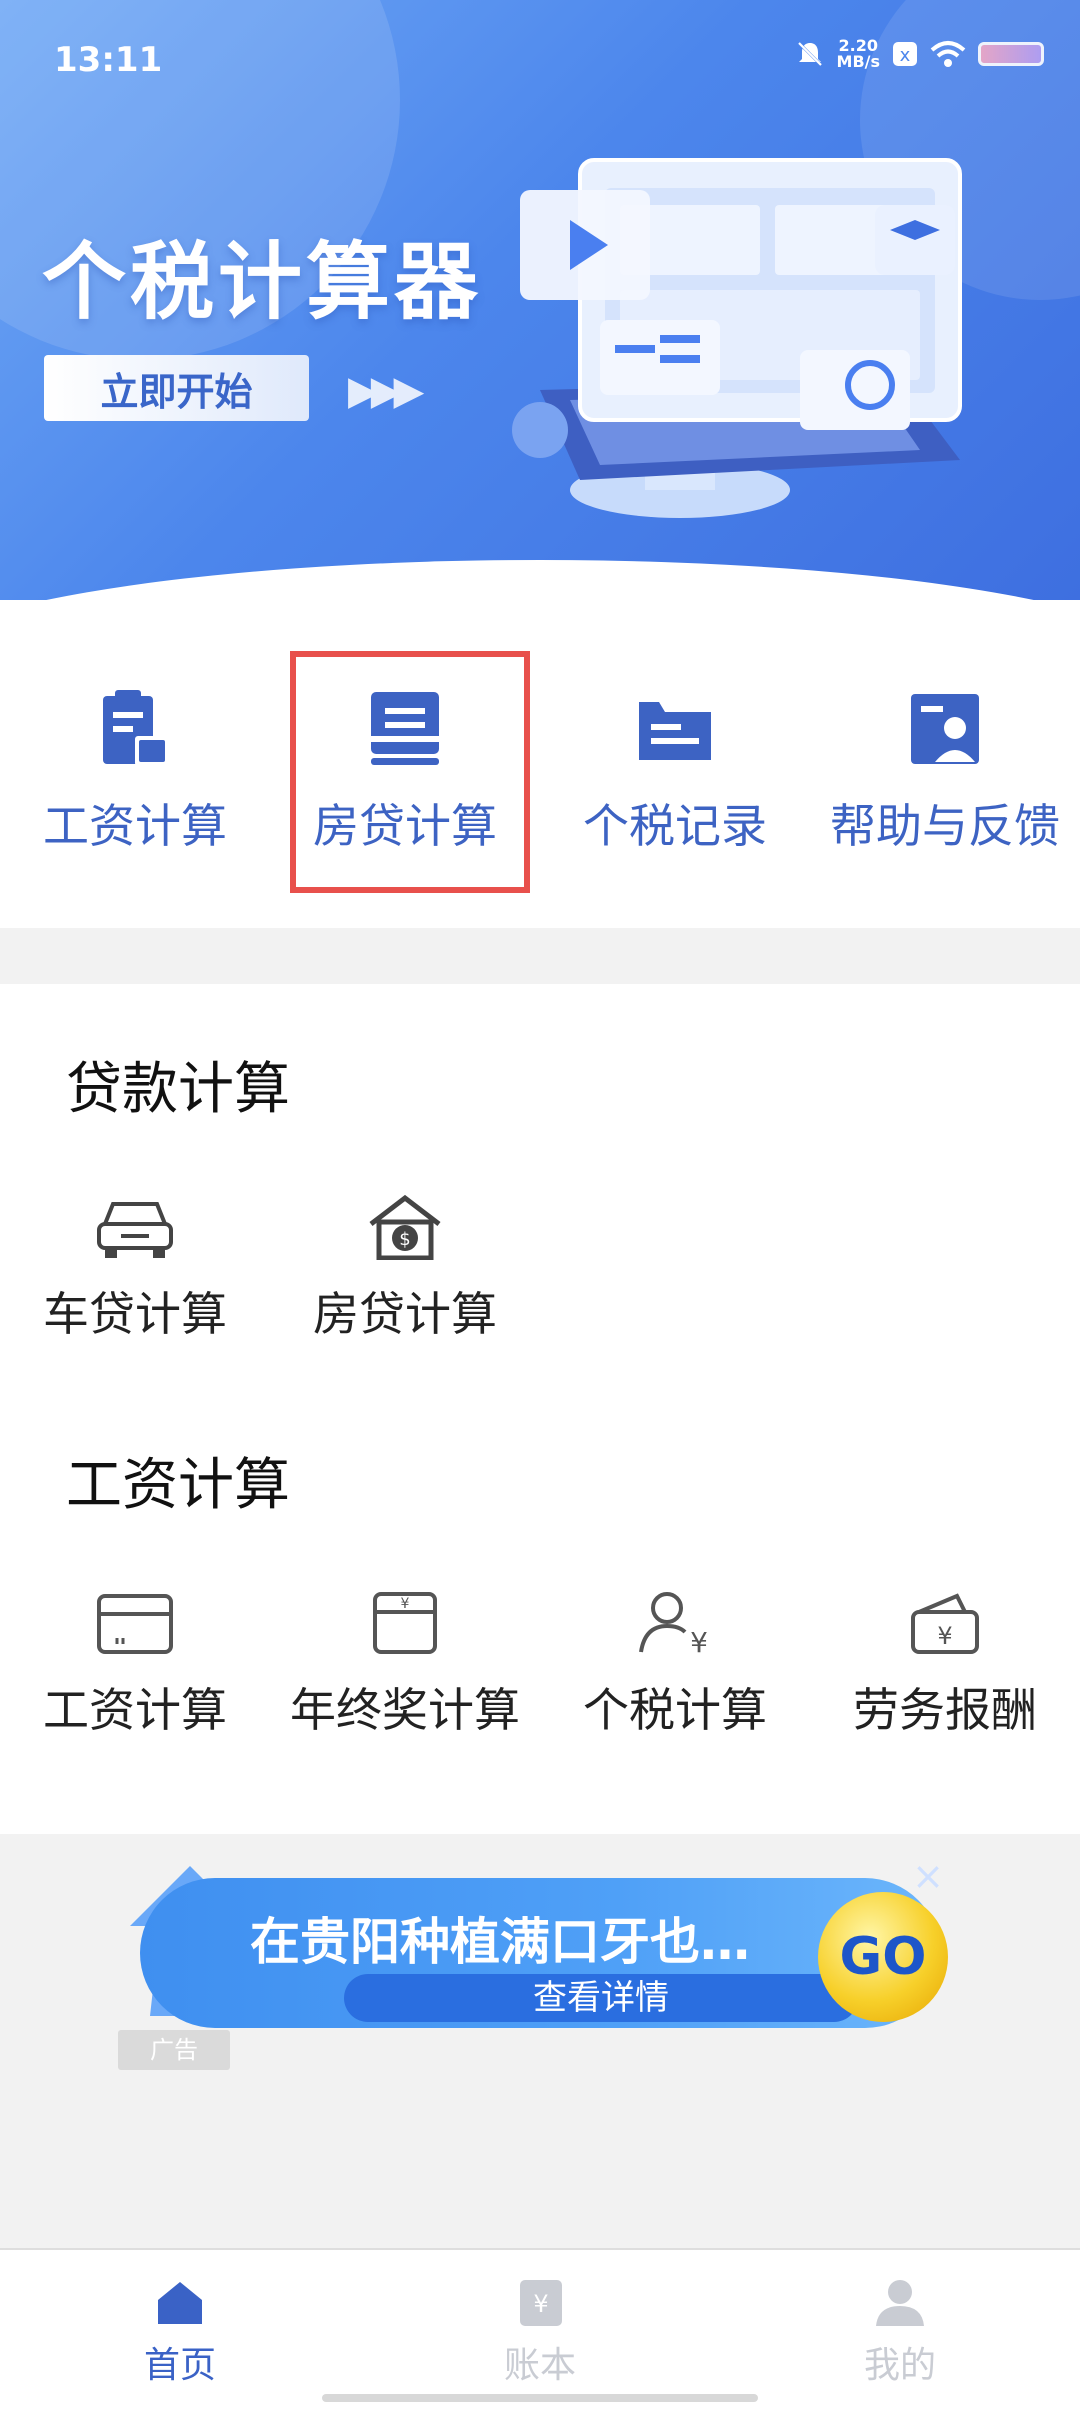 The width and height of the screenshot is (1080, 2410). I want to click on car-icon, so click(135, 1230).